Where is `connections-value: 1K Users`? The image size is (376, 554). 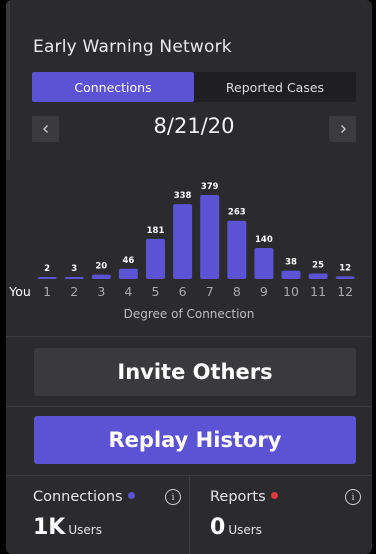
connections-value: 1K Users is located at coordinates (67, 527).